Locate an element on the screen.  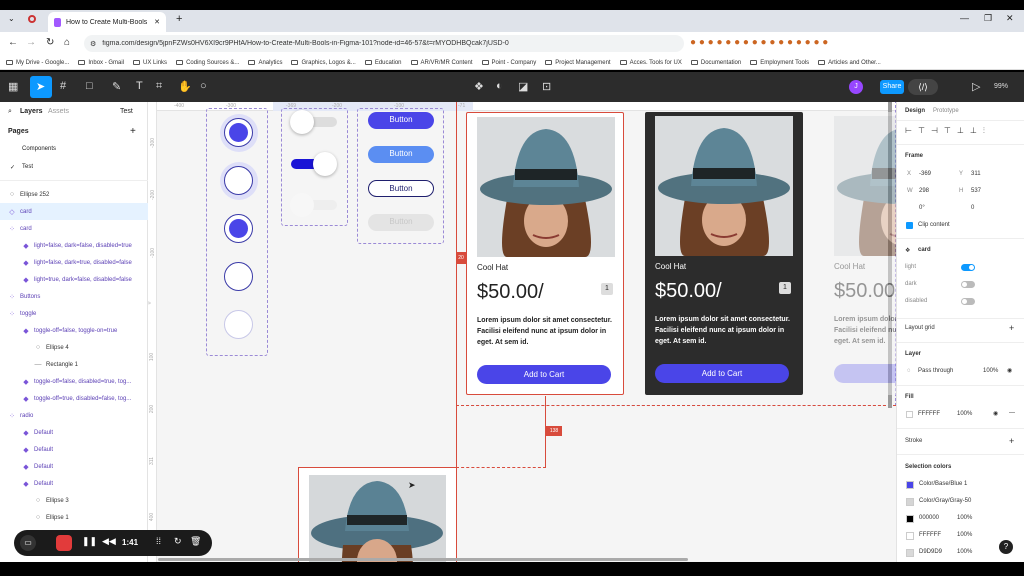
tab-prototype: Prototype is located at coordinates (946, 111).